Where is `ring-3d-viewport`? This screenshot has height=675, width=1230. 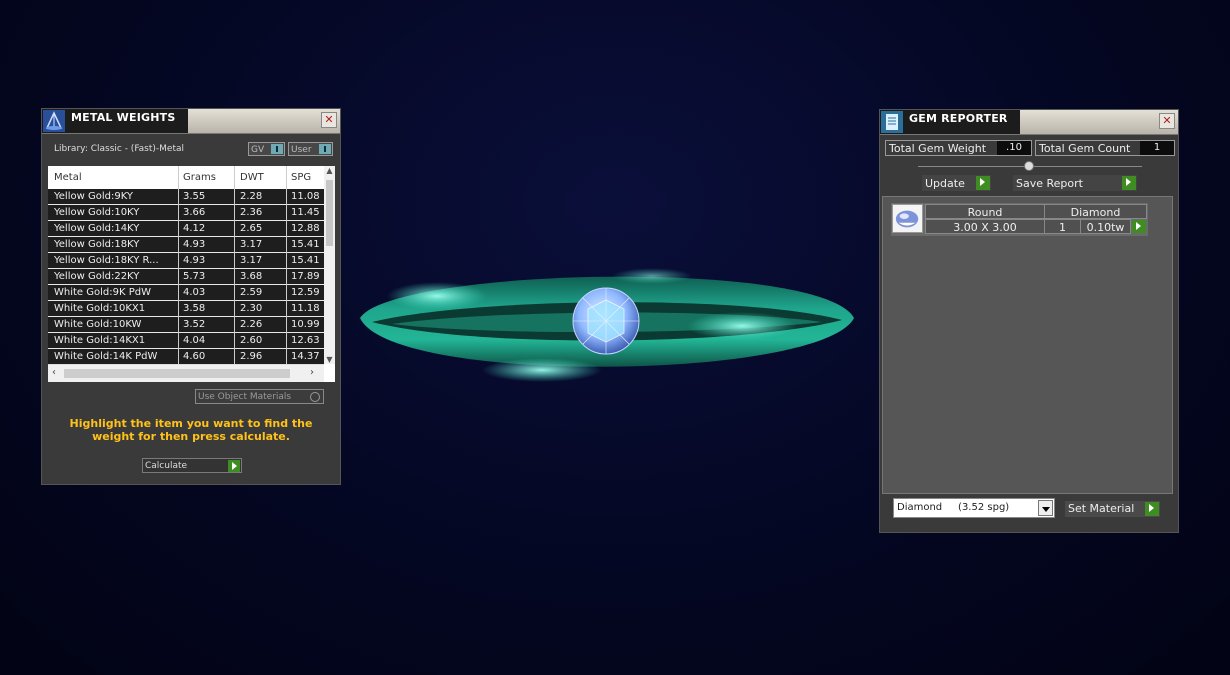 ring-3d-viewport is located at coordinates (607, 322).